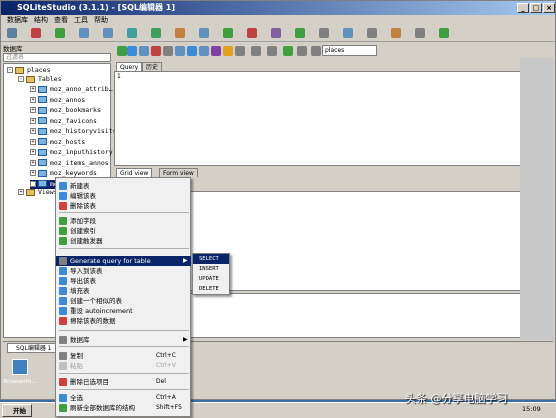  I want to click on refresh-icon, so click(63, 408).